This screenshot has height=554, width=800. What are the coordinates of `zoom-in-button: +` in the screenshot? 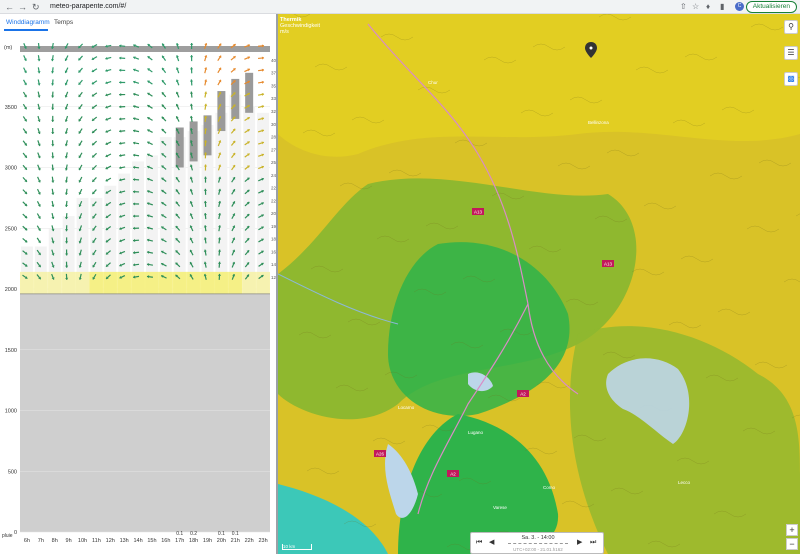 It's located at (792, 530).